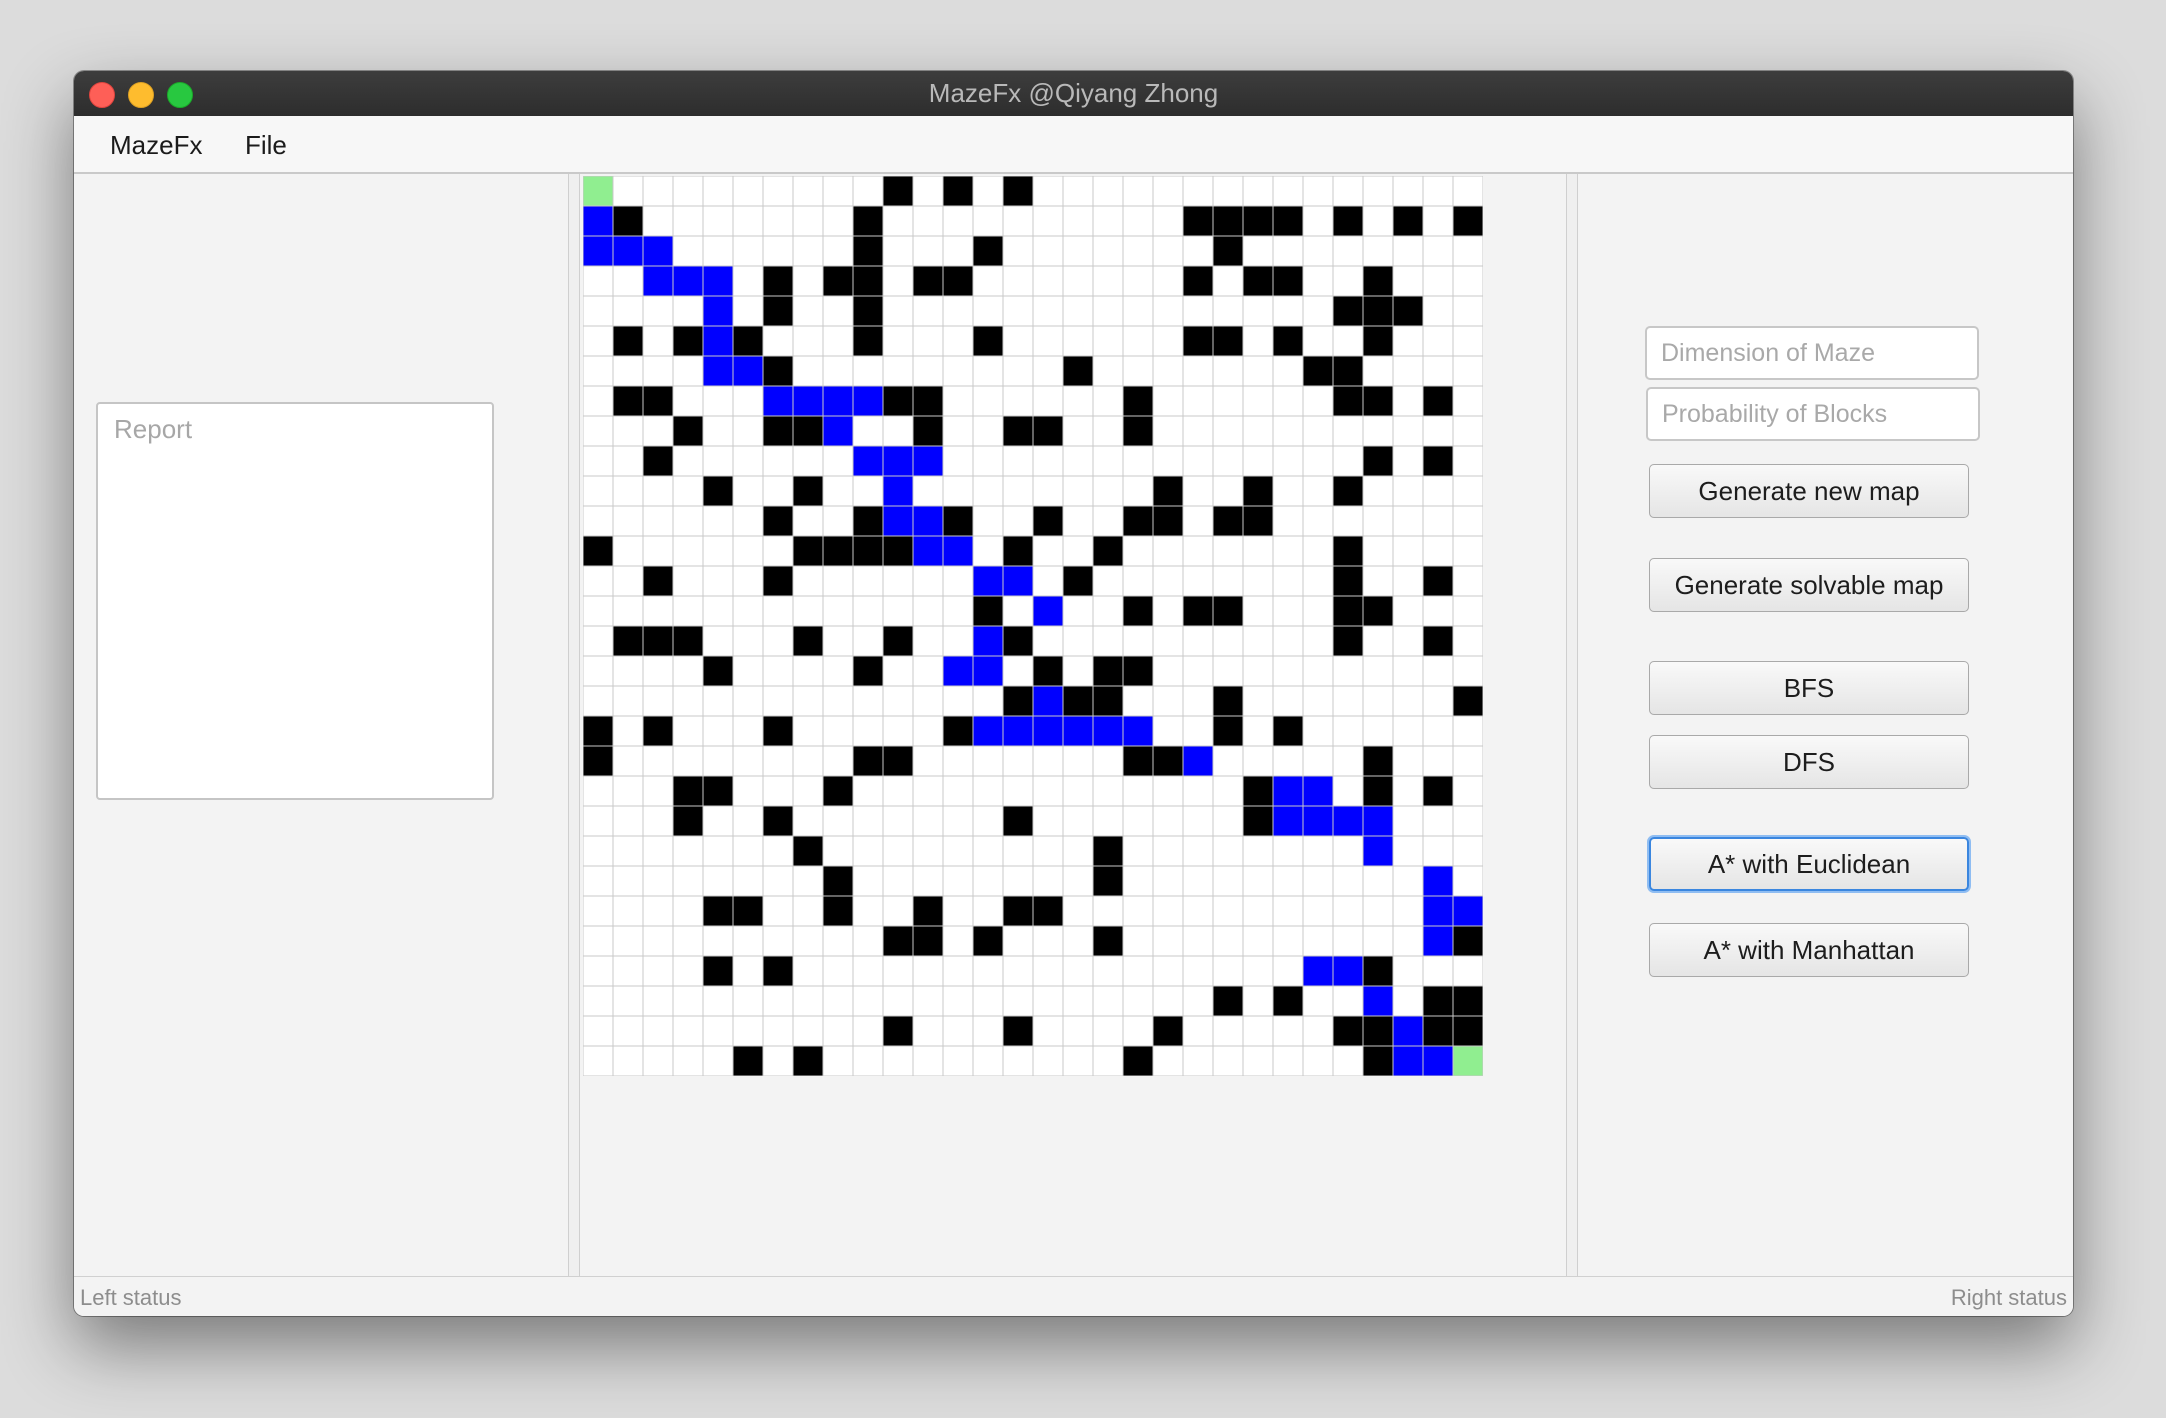  I want to click on window-title: MazeFx @Qiyang Zhong, so click(1073, 93).